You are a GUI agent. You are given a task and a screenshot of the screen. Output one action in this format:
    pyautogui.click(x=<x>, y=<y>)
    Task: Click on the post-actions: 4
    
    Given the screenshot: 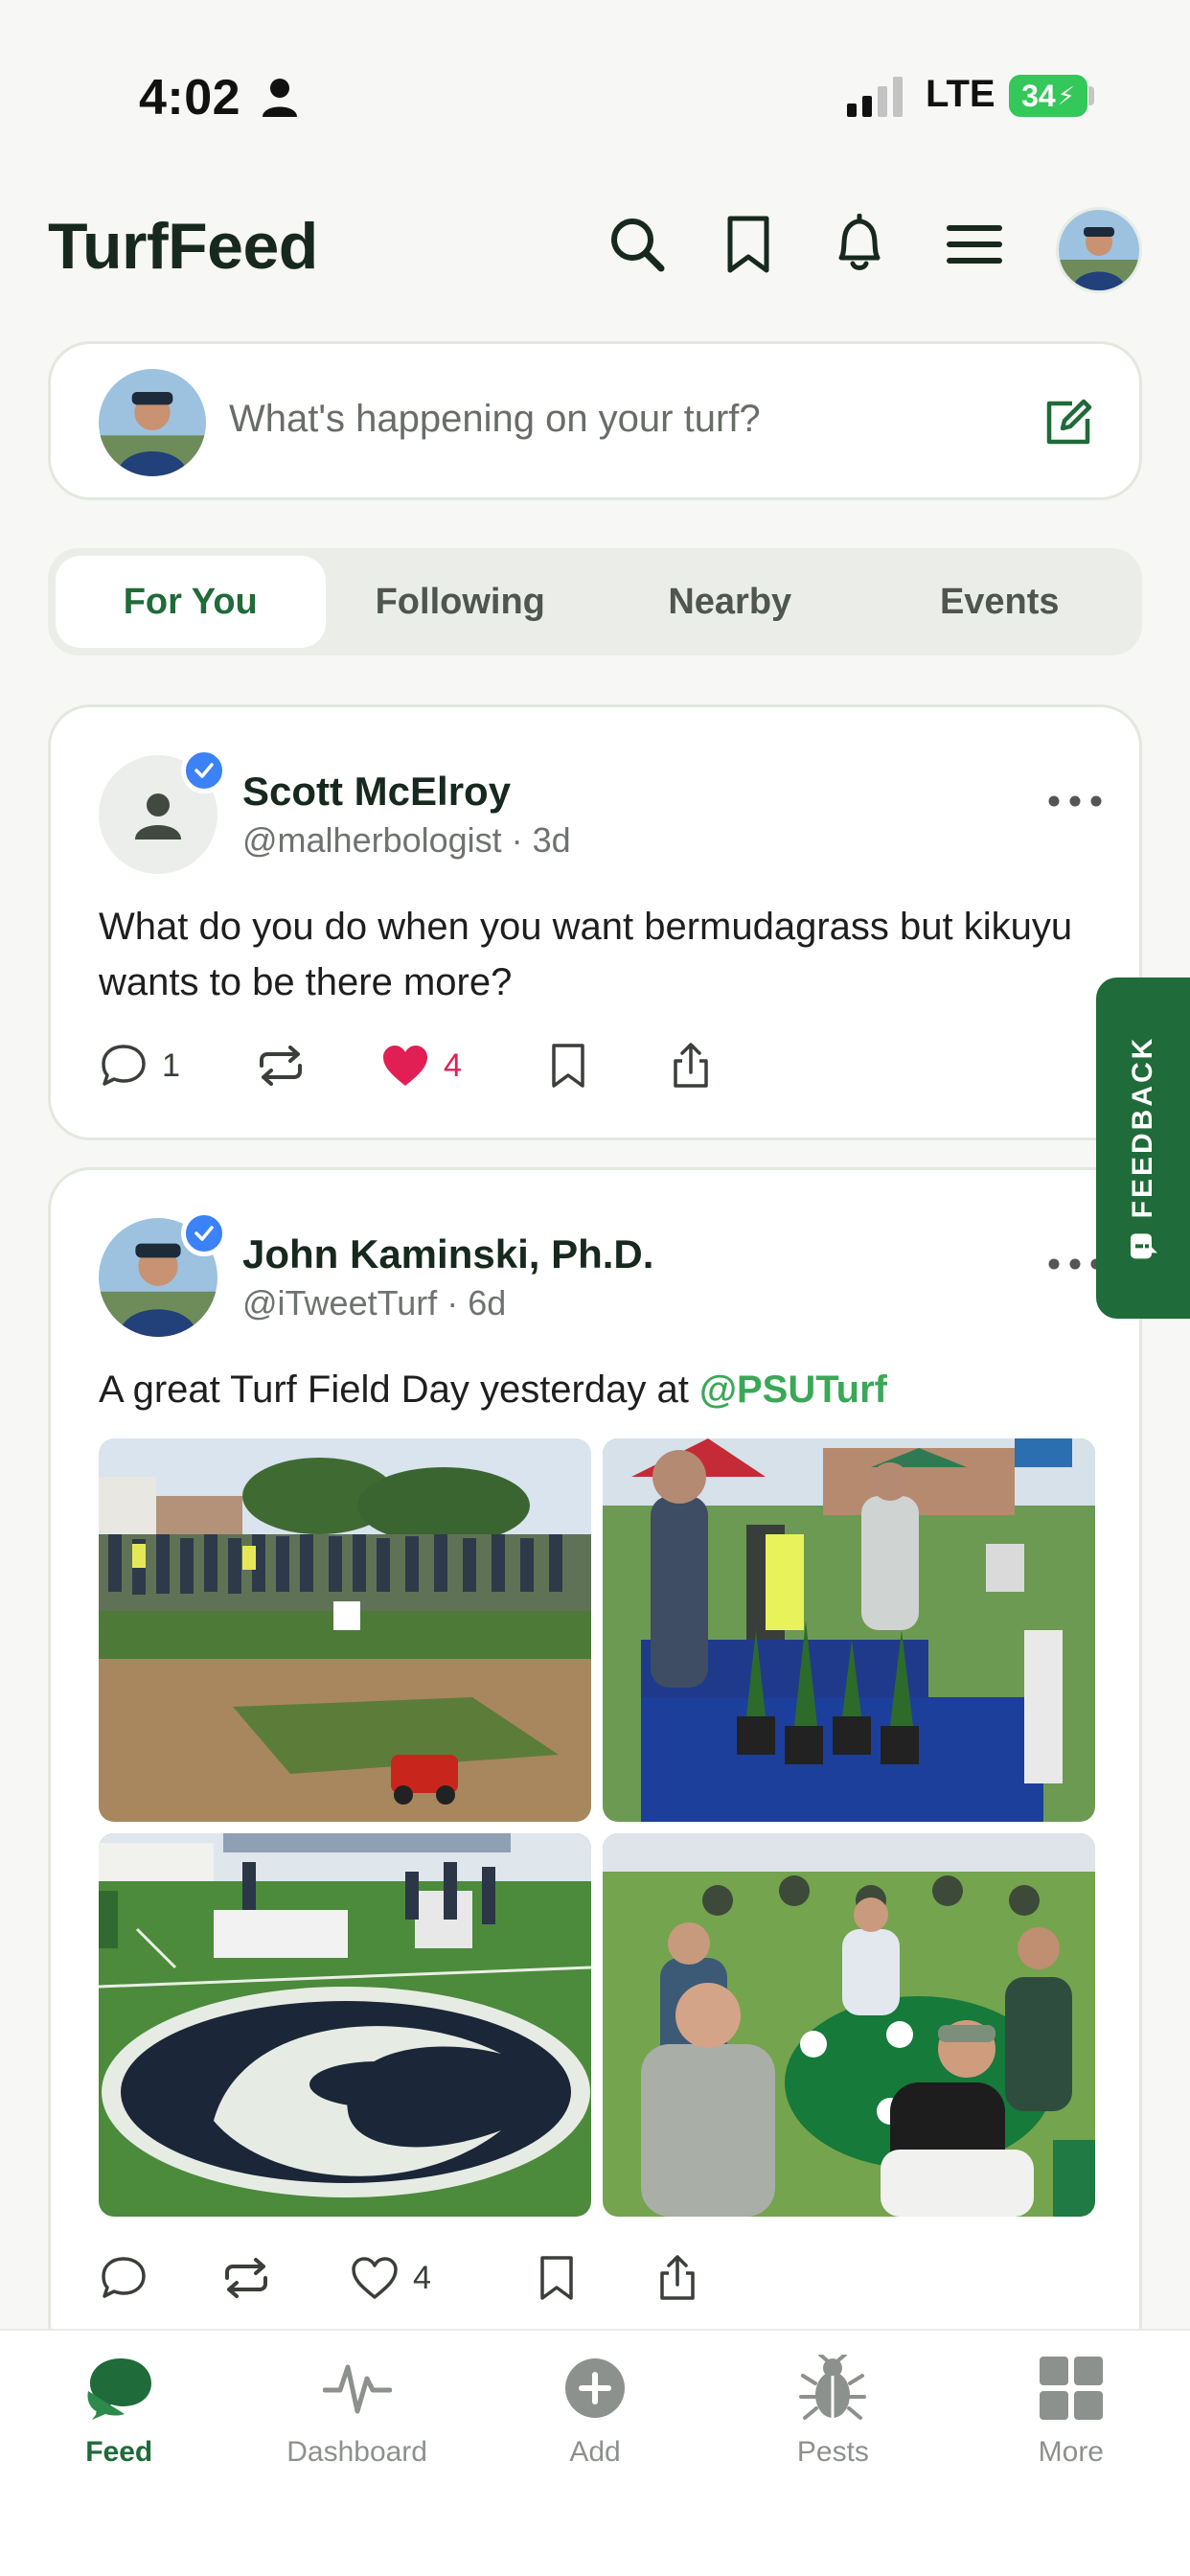 What is the action you would take?
    pyautogui.click(x=401, y=2278)
    